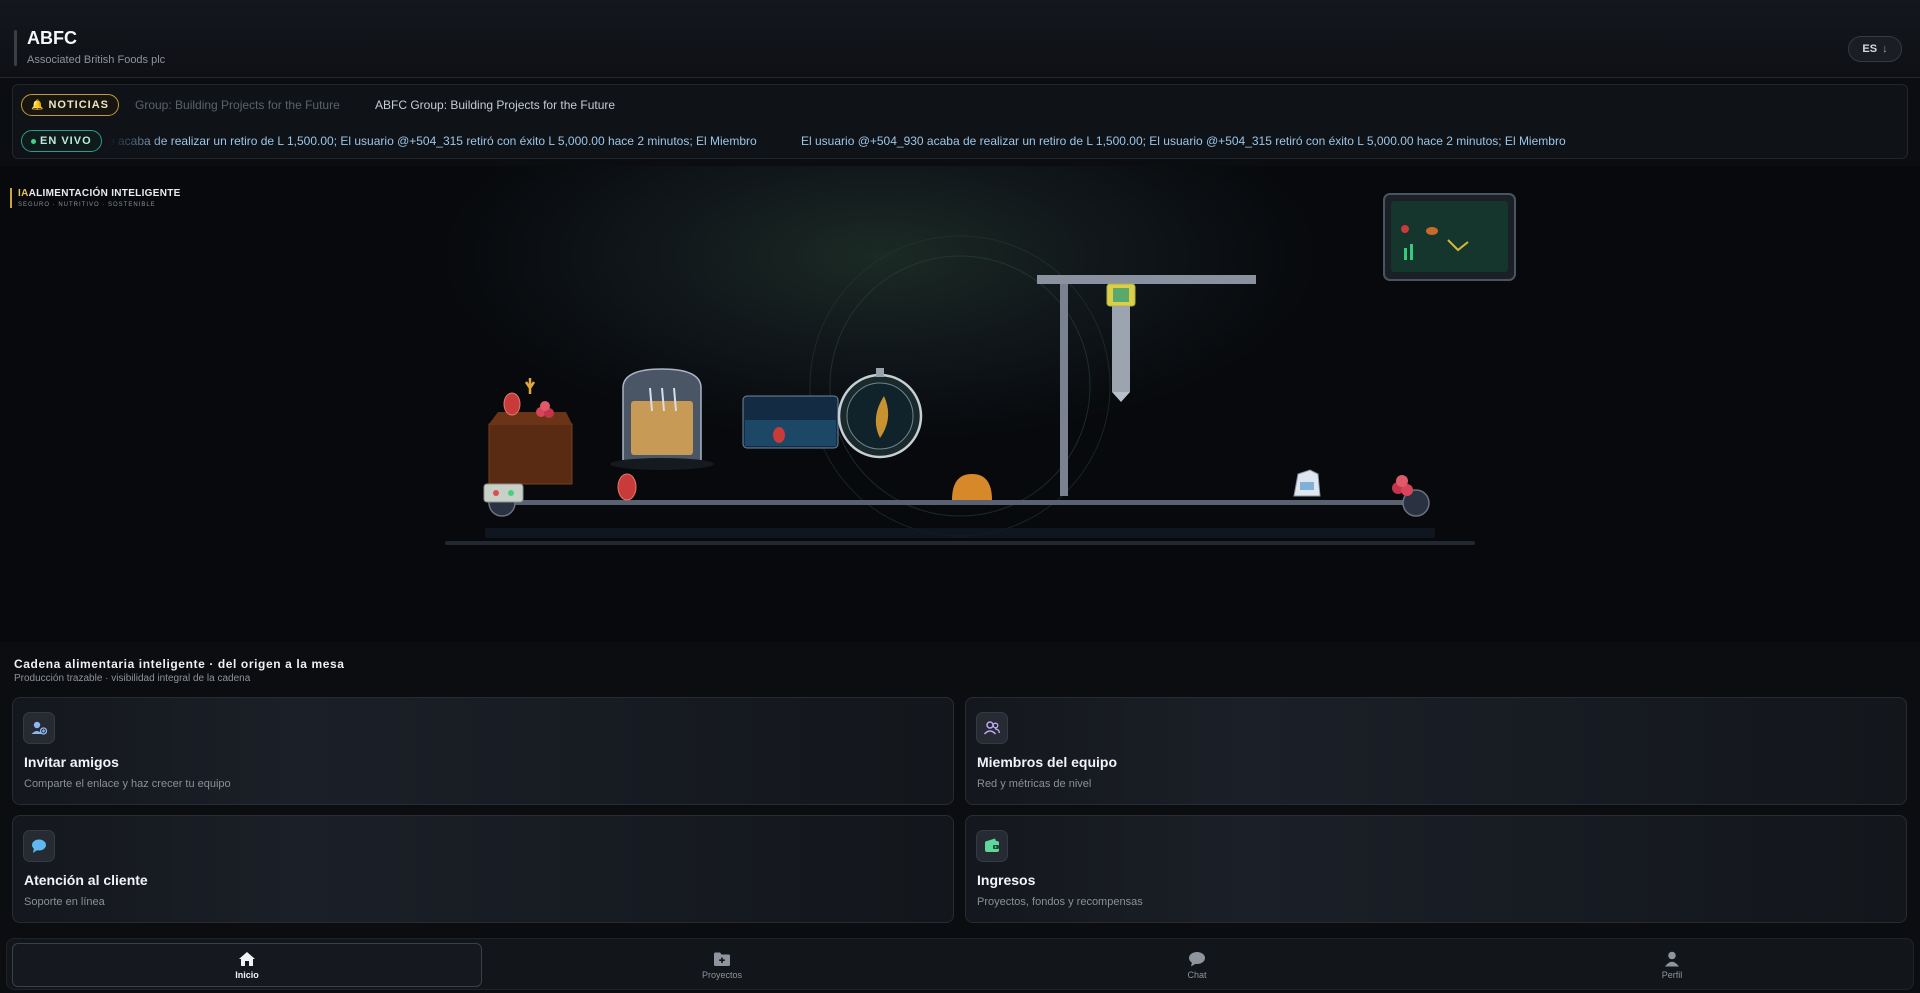 Image resolution: width=1920 pixels, height=993 pixels. What do you see at coordinates (1060, 902) in the screenshot?
I see `card-subtitle: Proyectos, fondos y recompensas` at bounding box center [1060, 902].